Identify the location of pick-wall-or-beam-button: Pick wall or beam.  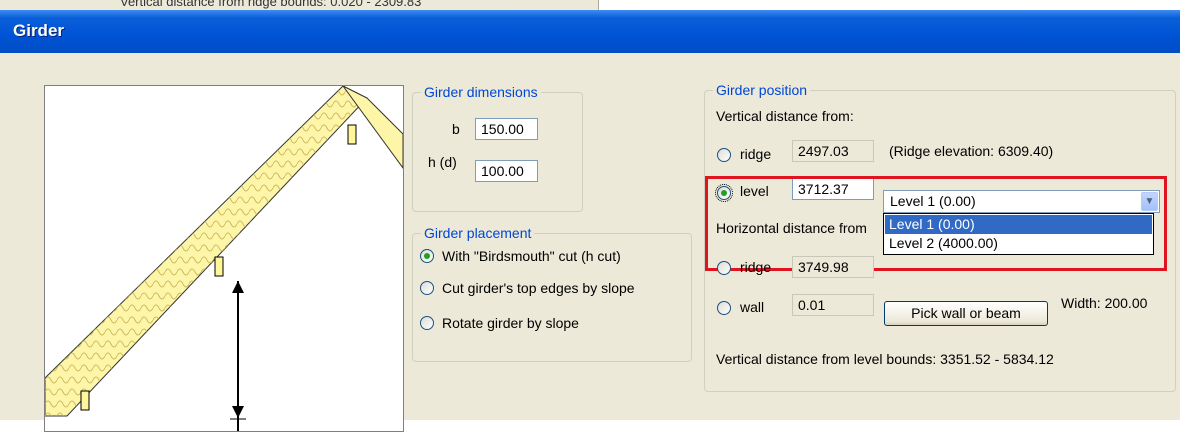
(966, 313).